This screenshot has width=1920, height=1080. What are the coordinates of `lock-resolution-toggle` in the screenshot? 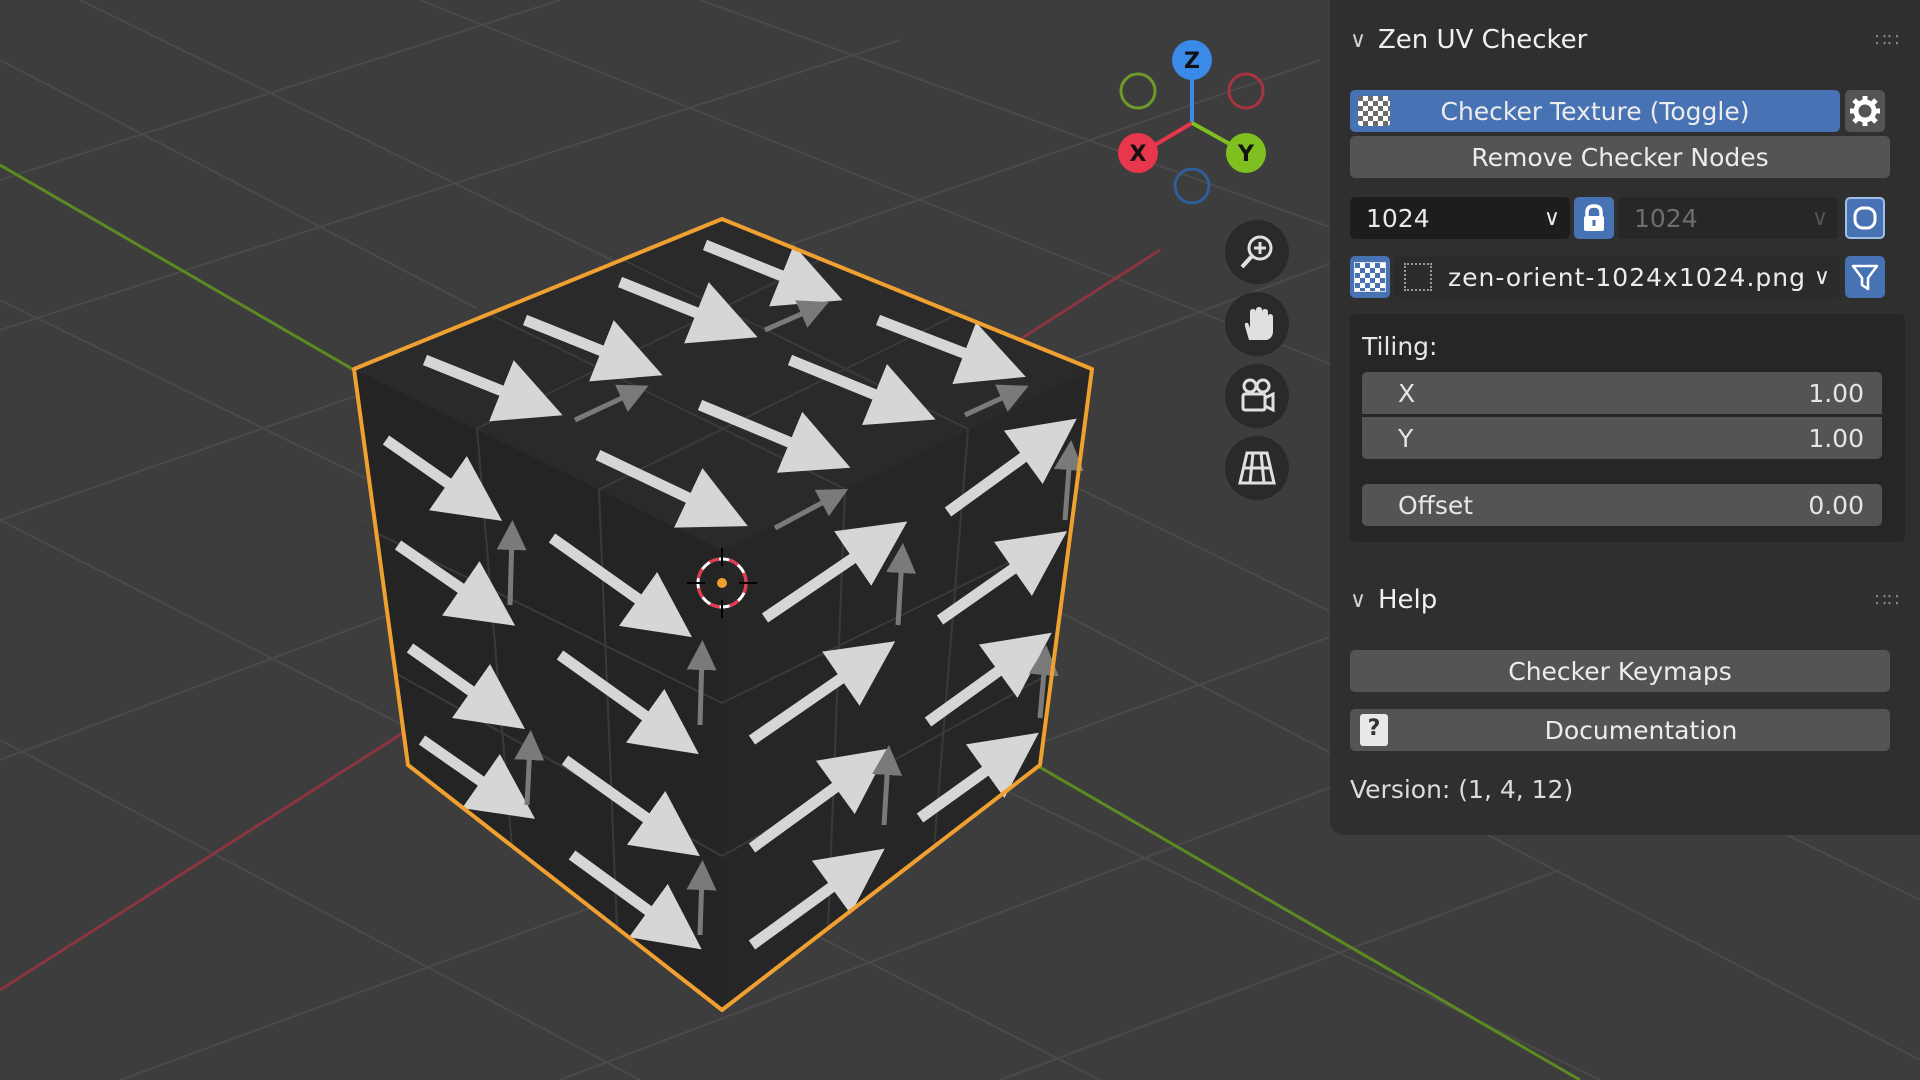 It's located at (1594, 218).